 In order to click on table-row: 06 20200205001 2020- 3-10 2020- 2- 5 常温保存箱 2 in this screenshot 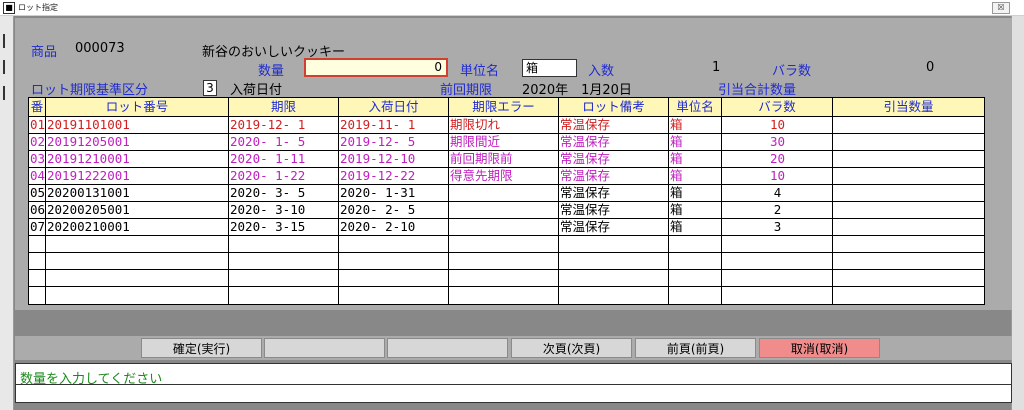, I will do `click(506, 210)`.